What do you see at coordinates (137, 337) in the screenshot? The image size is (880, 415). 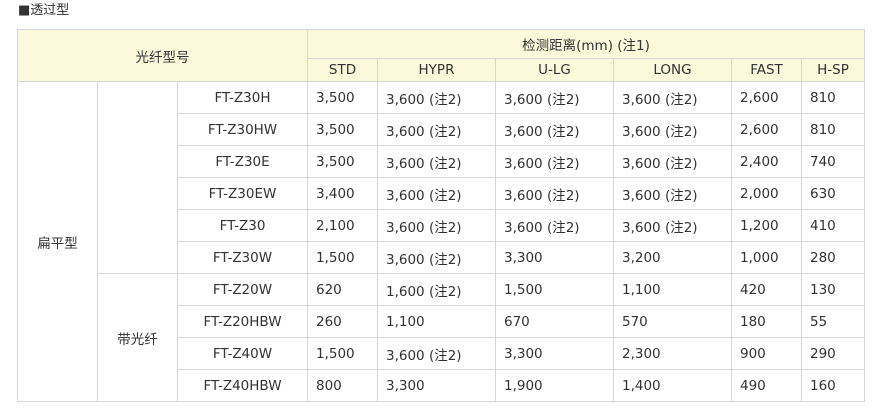 I see `subgroup-cell: 带光纤` at bounding box center [137, 337].